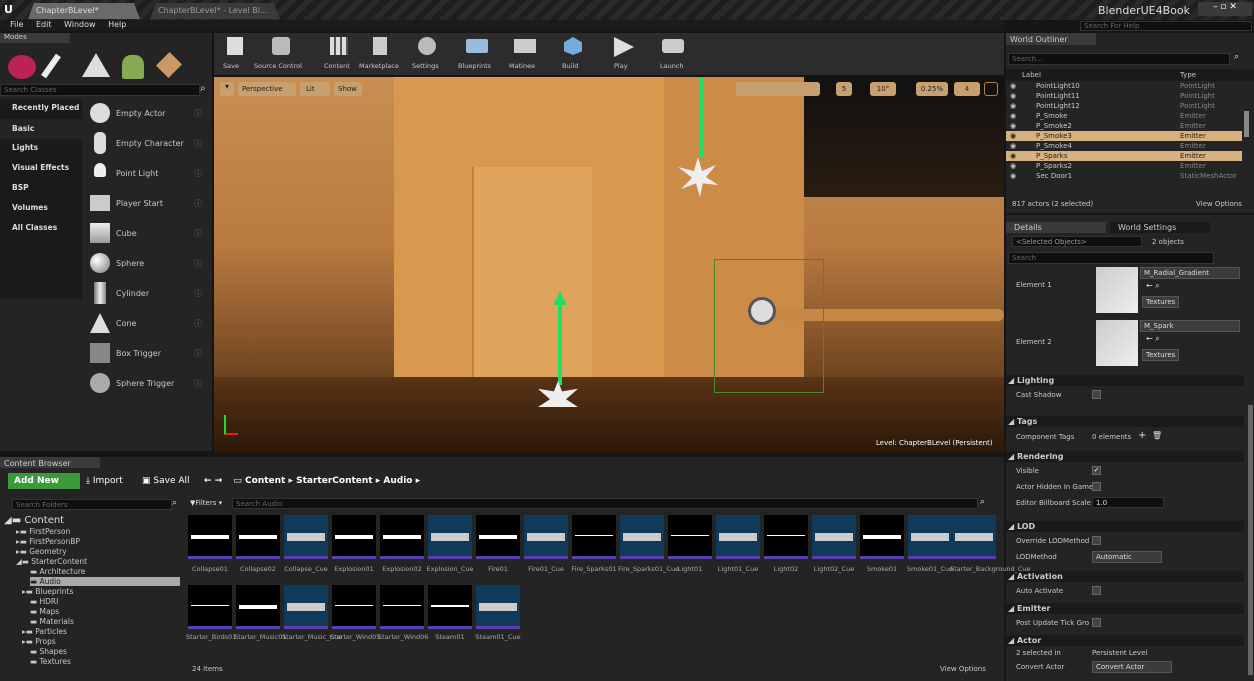 The image size is (1254, 681). What do you see at coordinates (1124, 166) in the screenshot?
I see `list-item: ◉ P_Sparks2 Emitter` at bounding box center [1124, 166].